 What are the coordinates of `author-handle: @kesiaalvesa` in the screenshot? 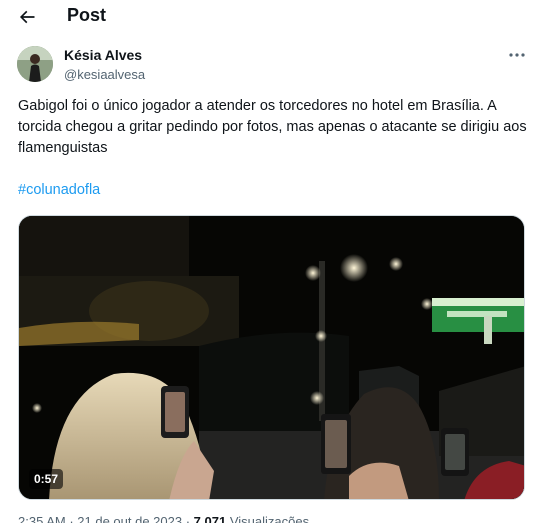 It's located at (104, 74).